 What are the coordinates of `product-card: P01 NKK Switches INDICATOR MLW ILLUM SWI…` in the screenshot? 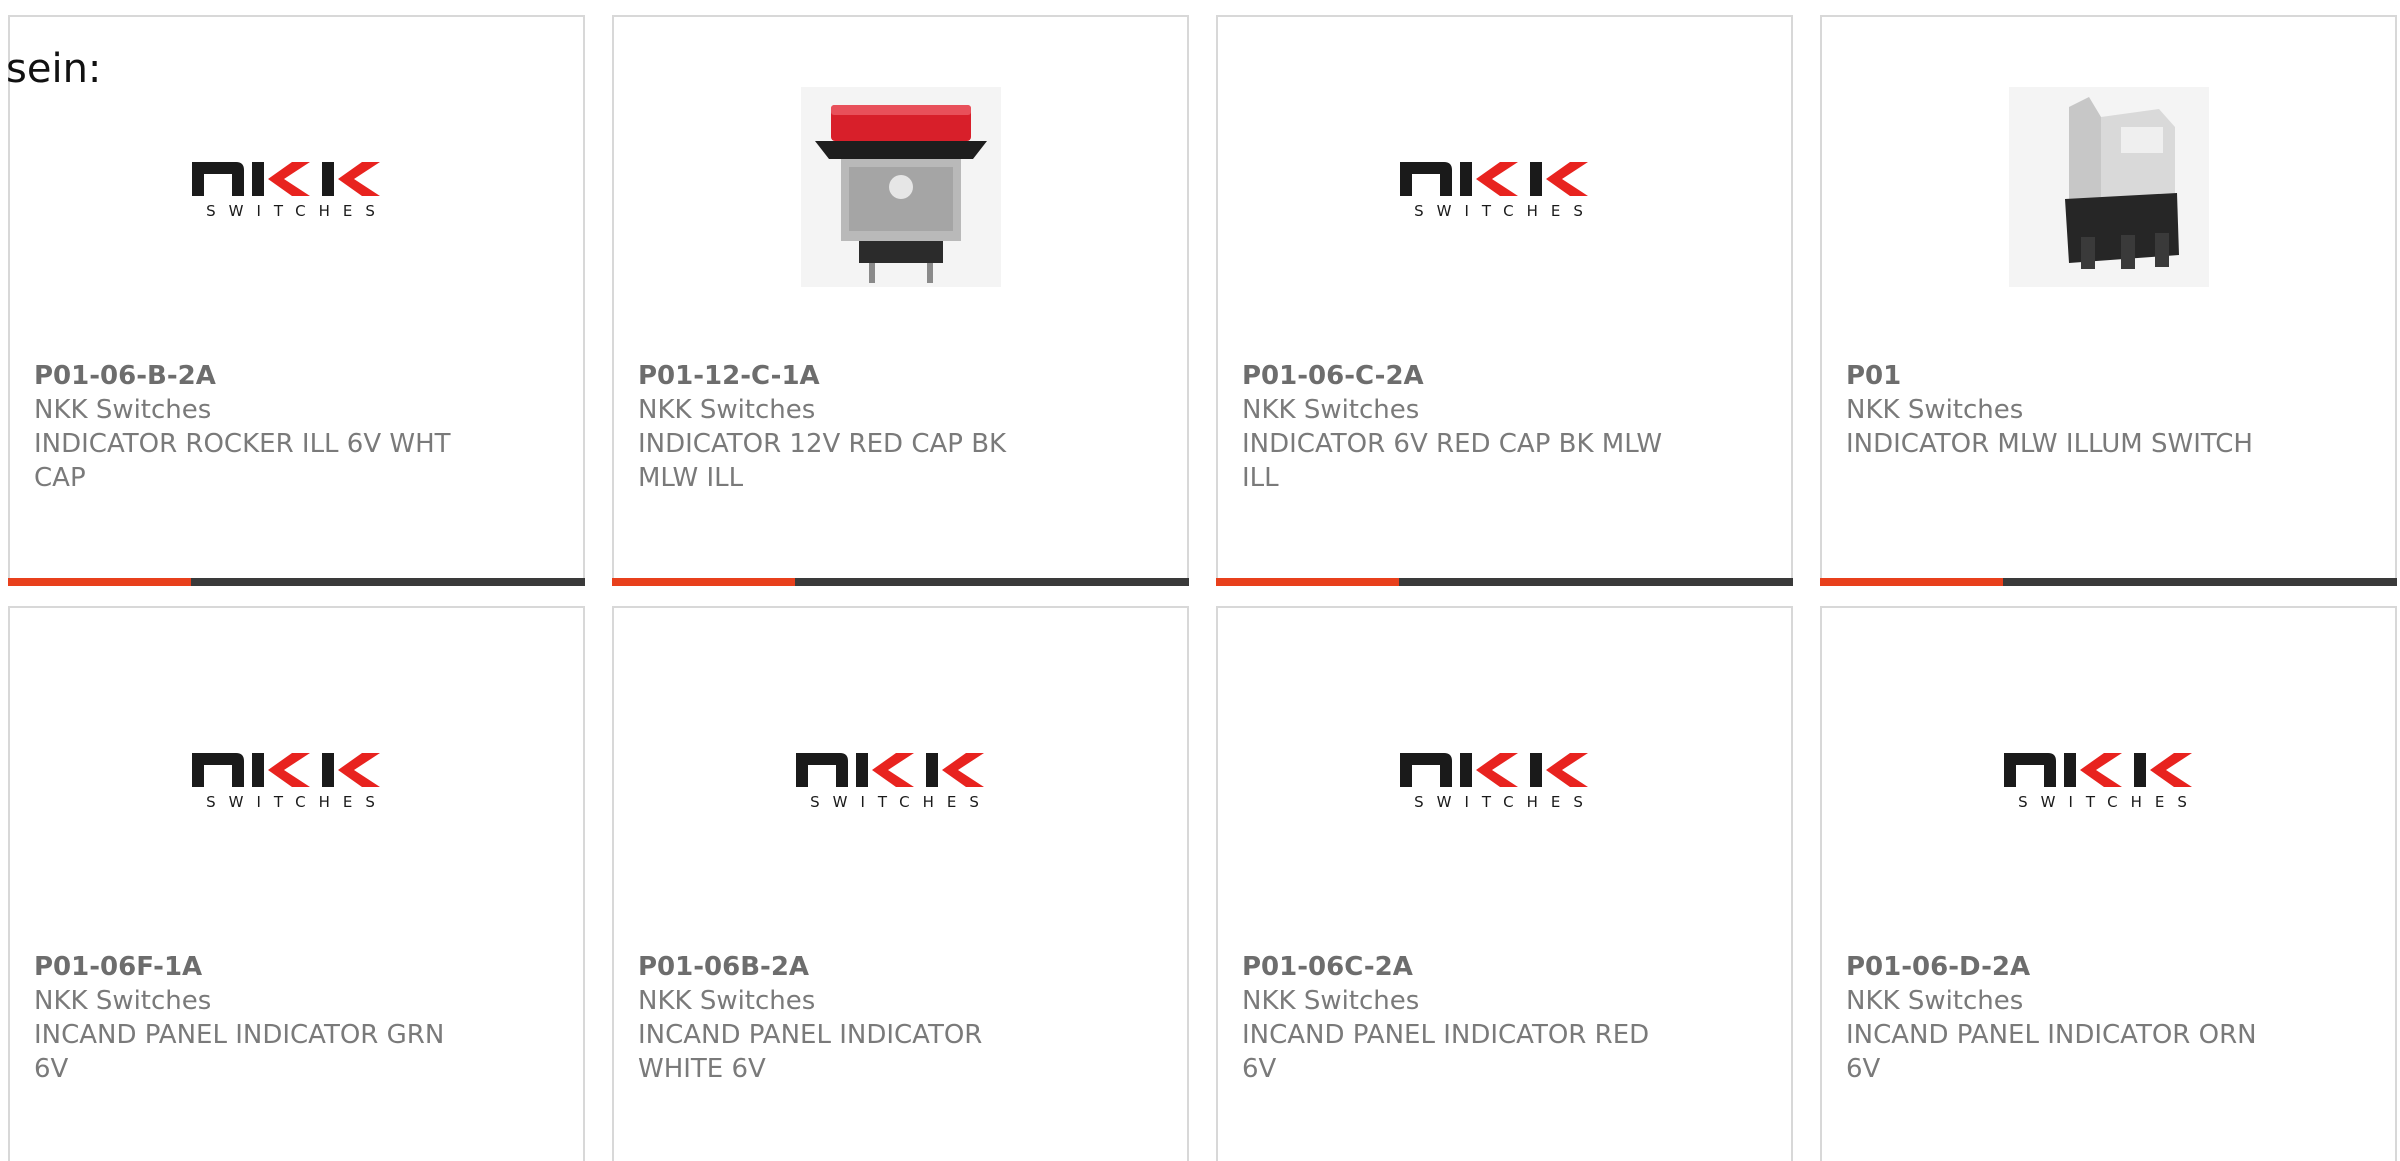 It's located at (2108, 300).